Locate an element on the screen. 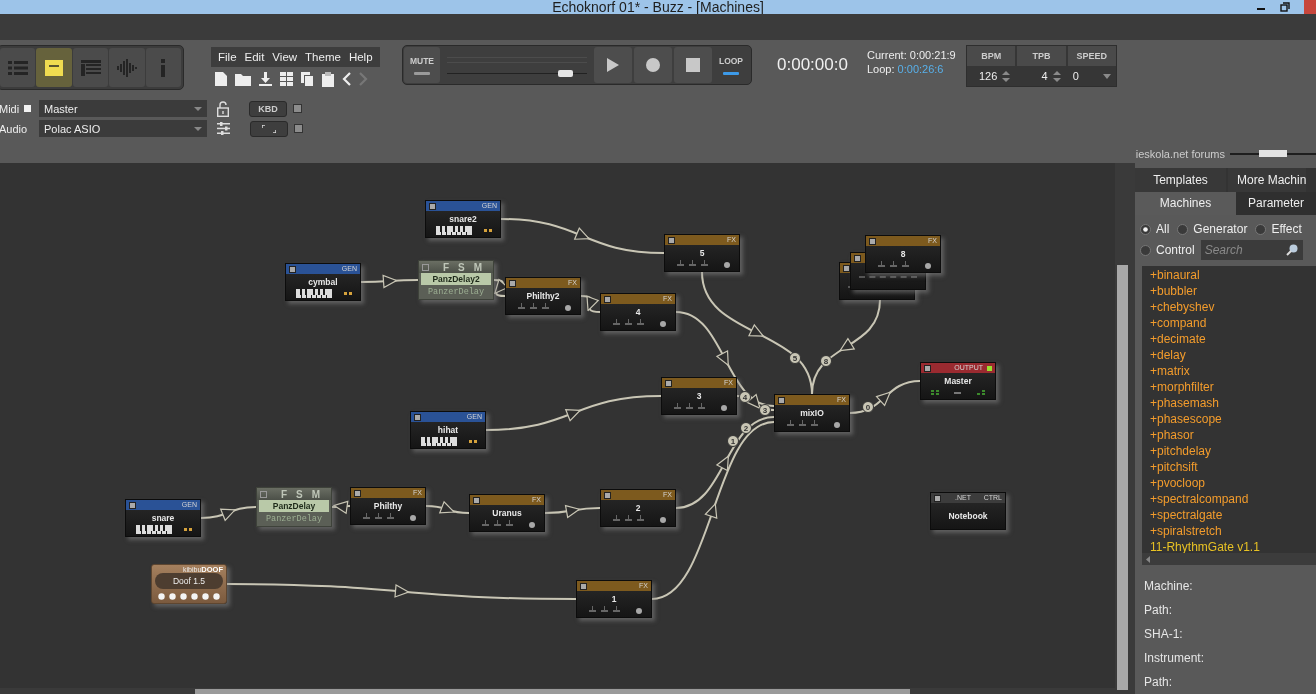 This screenshot has height=694, width=1316. waveform-icon is located at coordinates (126, 67).